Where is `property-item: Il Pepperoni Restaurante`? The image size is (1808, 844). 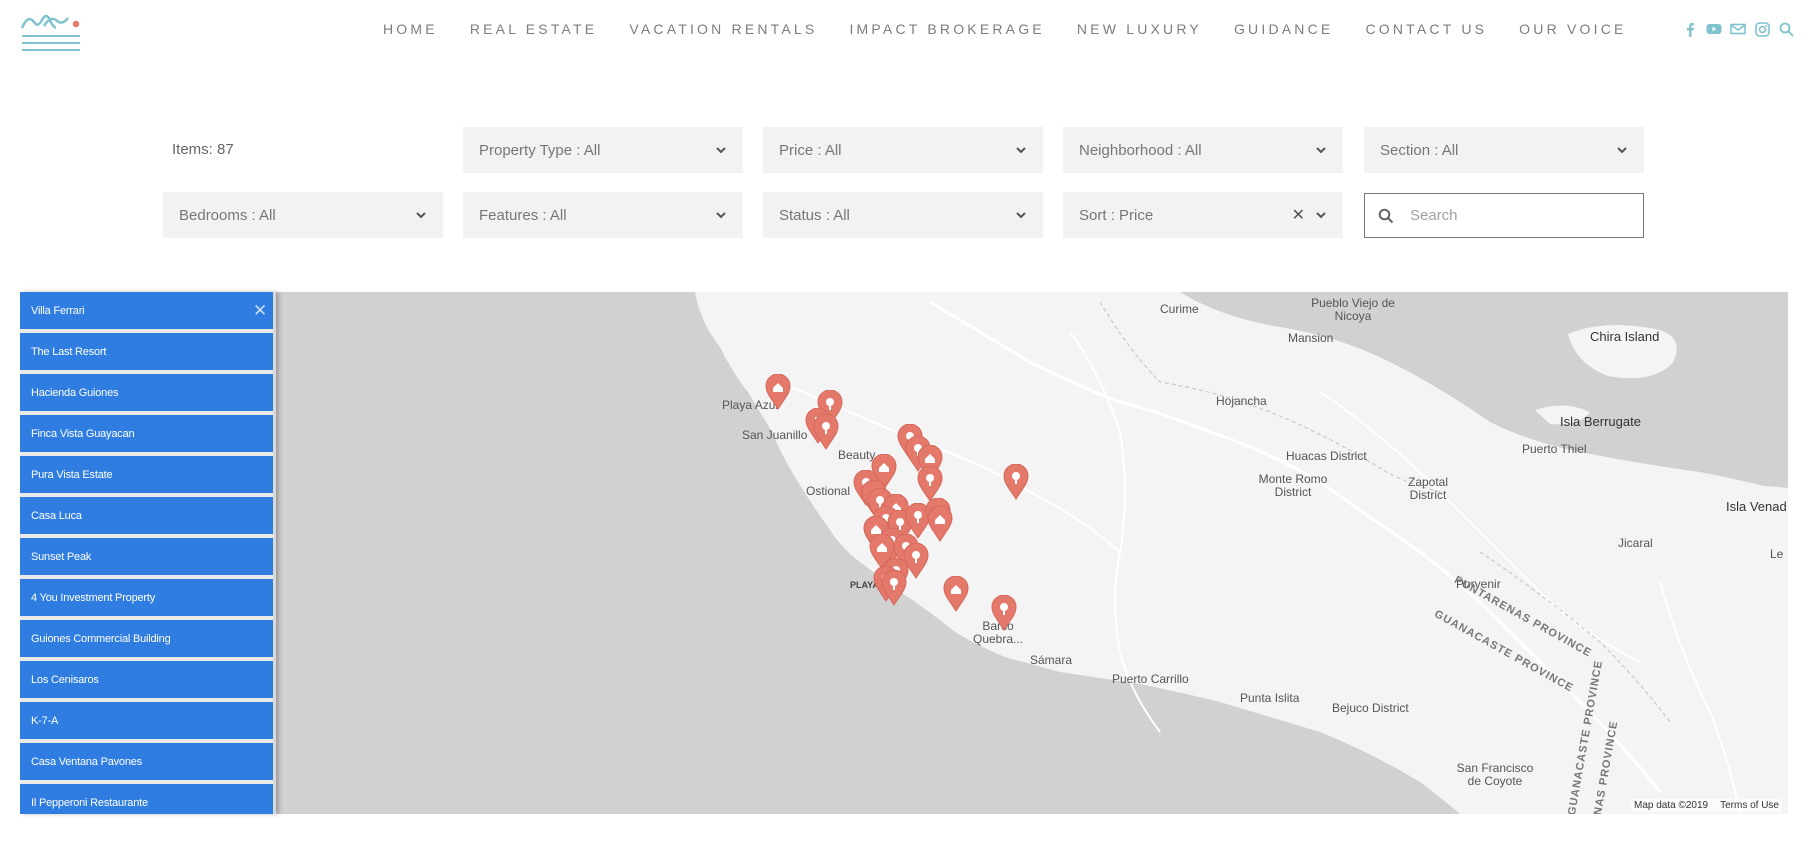 property-item: Il Pepperoni Restaurante is located at coordinates (146, 799).